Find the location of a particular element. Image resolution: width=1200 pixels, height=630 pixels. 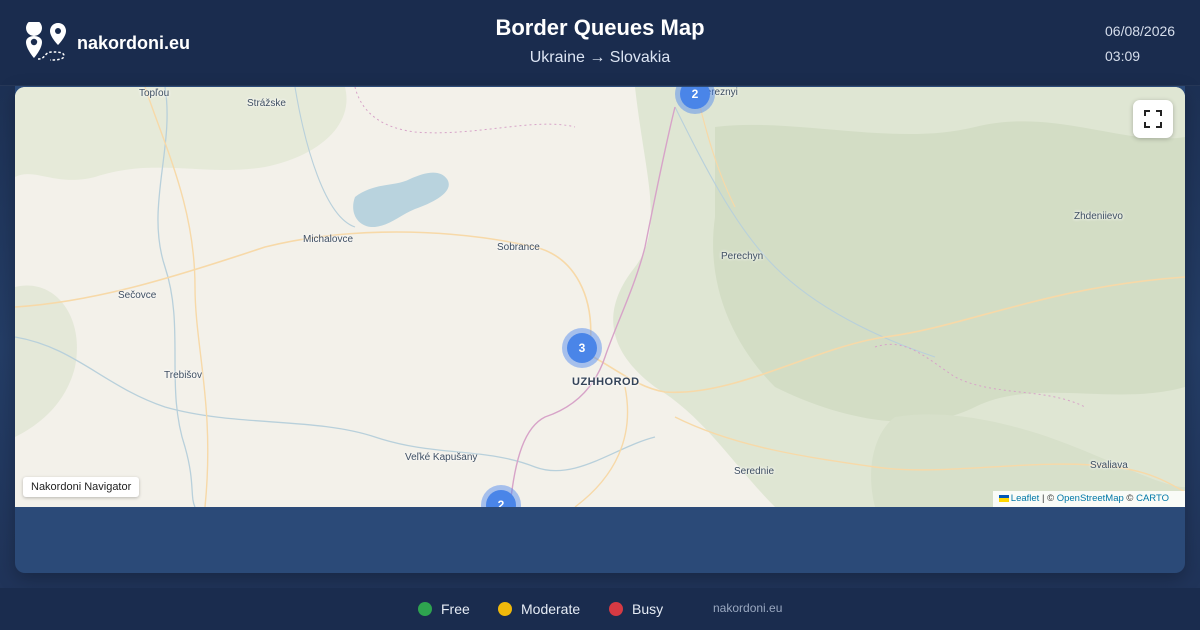

footer-site-link: nakordoni.eu is located at coordinates (747, 608).